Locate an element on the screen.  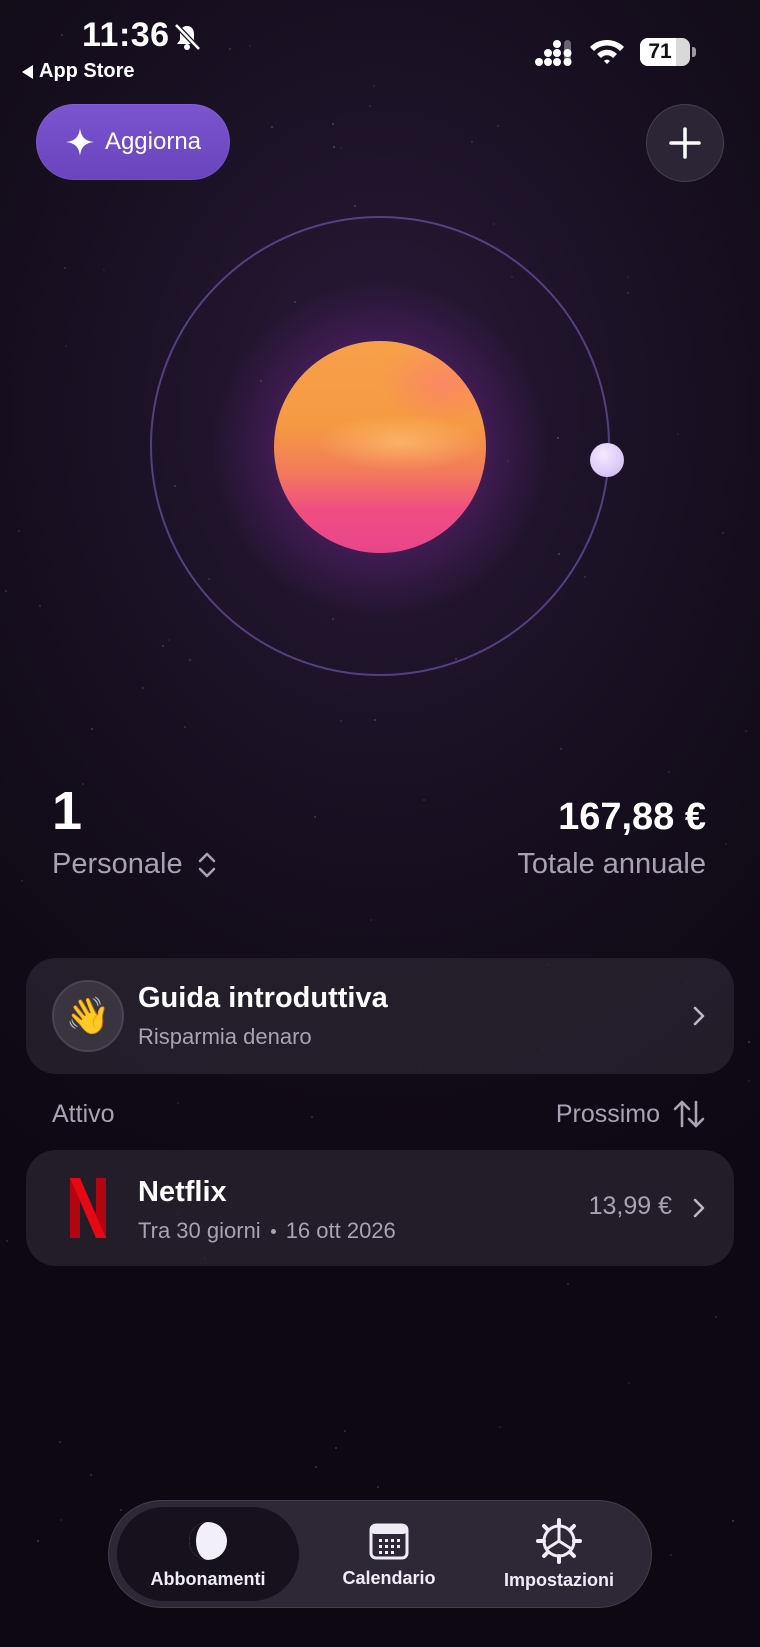
wifi-icon is located at coordinates (607, 51).